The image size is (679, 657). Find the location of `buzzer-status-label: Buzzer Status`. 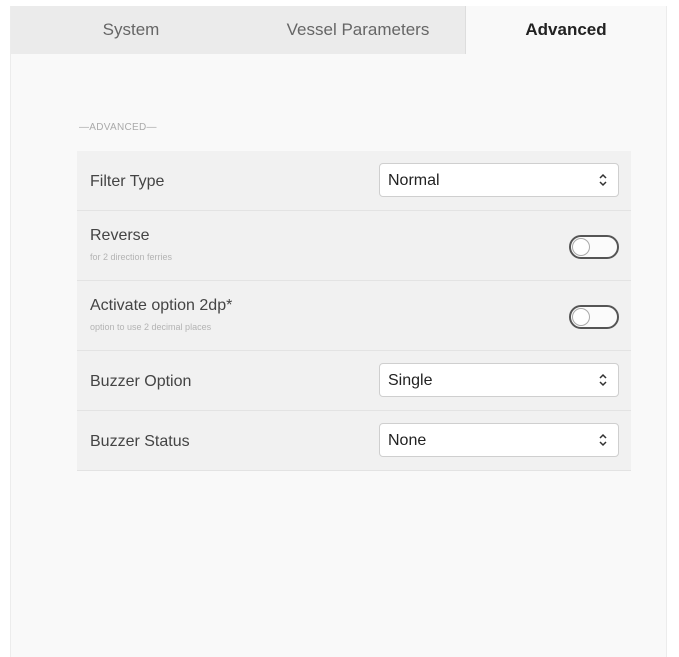

buzzer-status-label: Buzzer Status is located at coordinates (140, 441).